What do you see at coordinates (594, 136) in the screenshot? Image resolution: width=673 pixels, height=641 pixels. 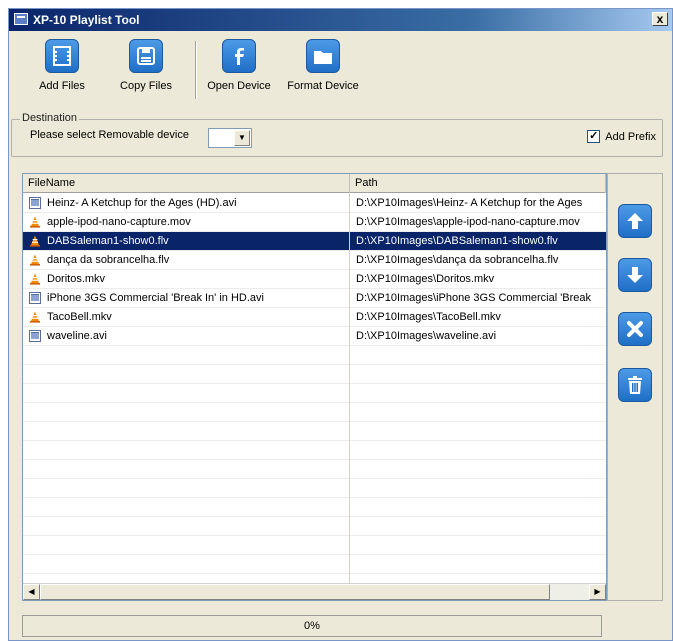 I see `add-prefix-checkbox: ✓` at bounding box center [594, 136].